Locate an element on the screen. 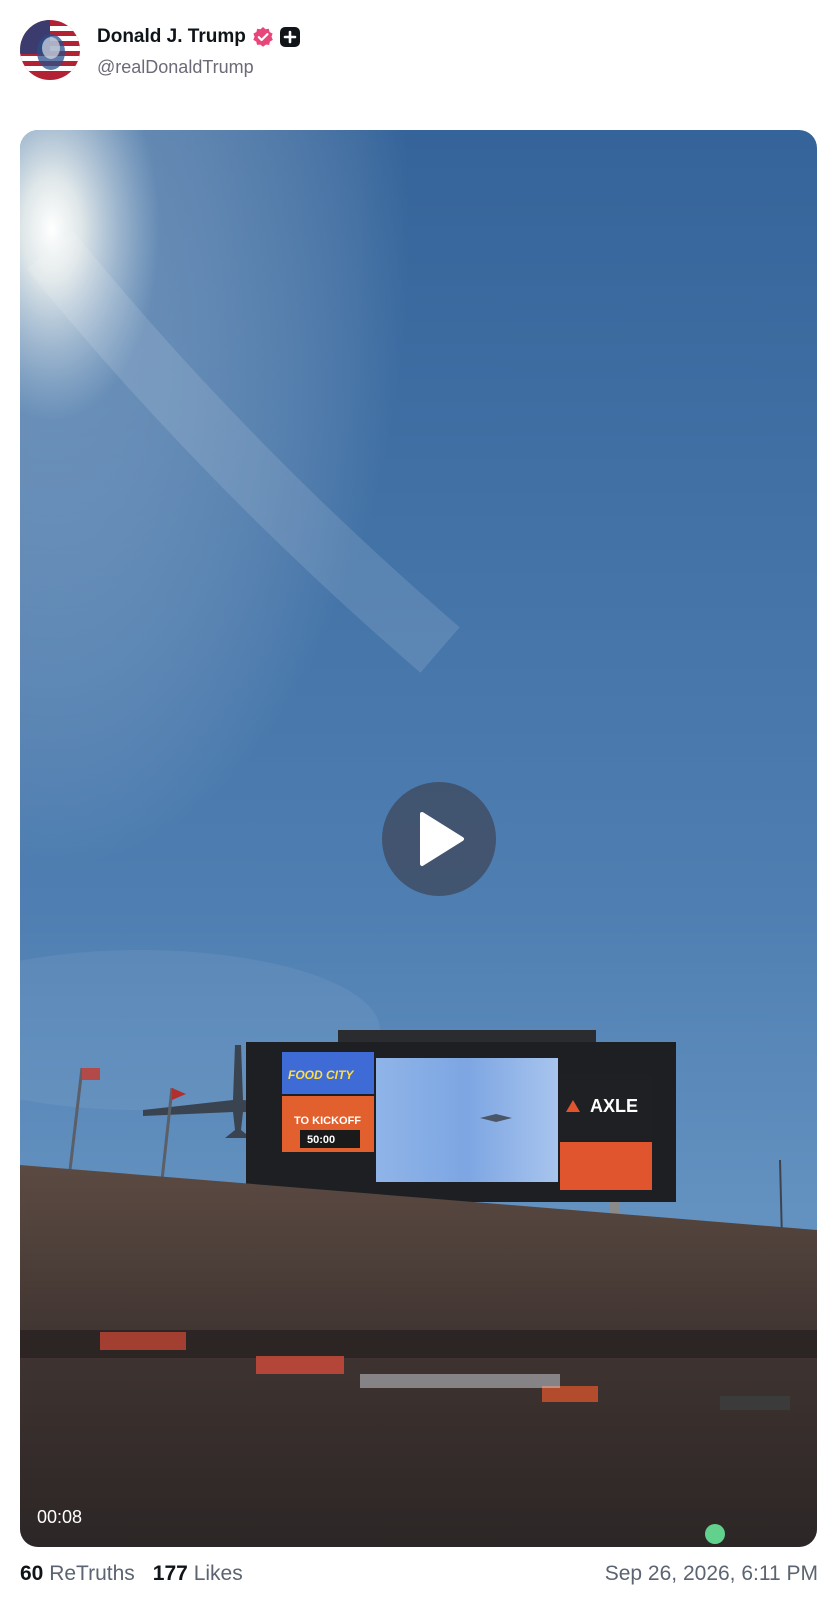 Image resolution: width=840 pixels, height=1617 pixels. likes-stat: 177 Likes is located at coordinates (198, 1574).